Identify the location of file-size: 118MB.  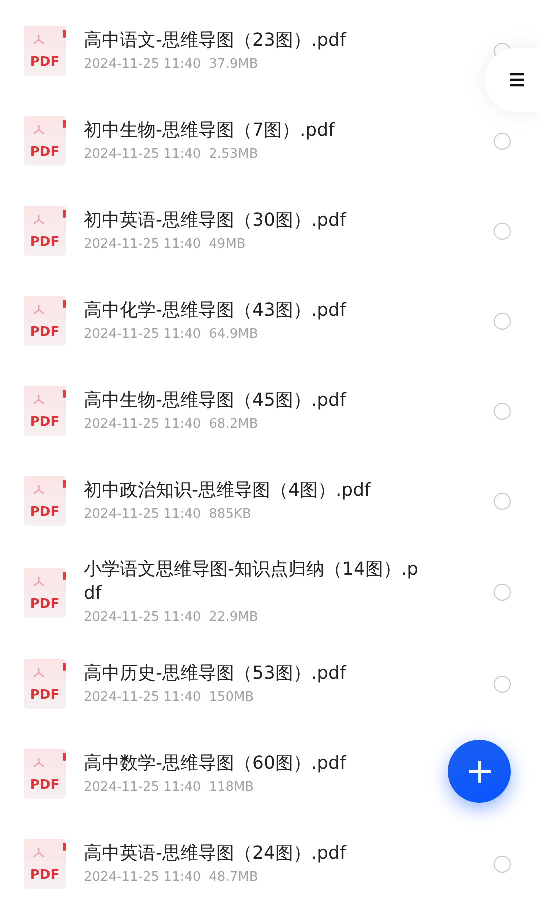
(231, 787).